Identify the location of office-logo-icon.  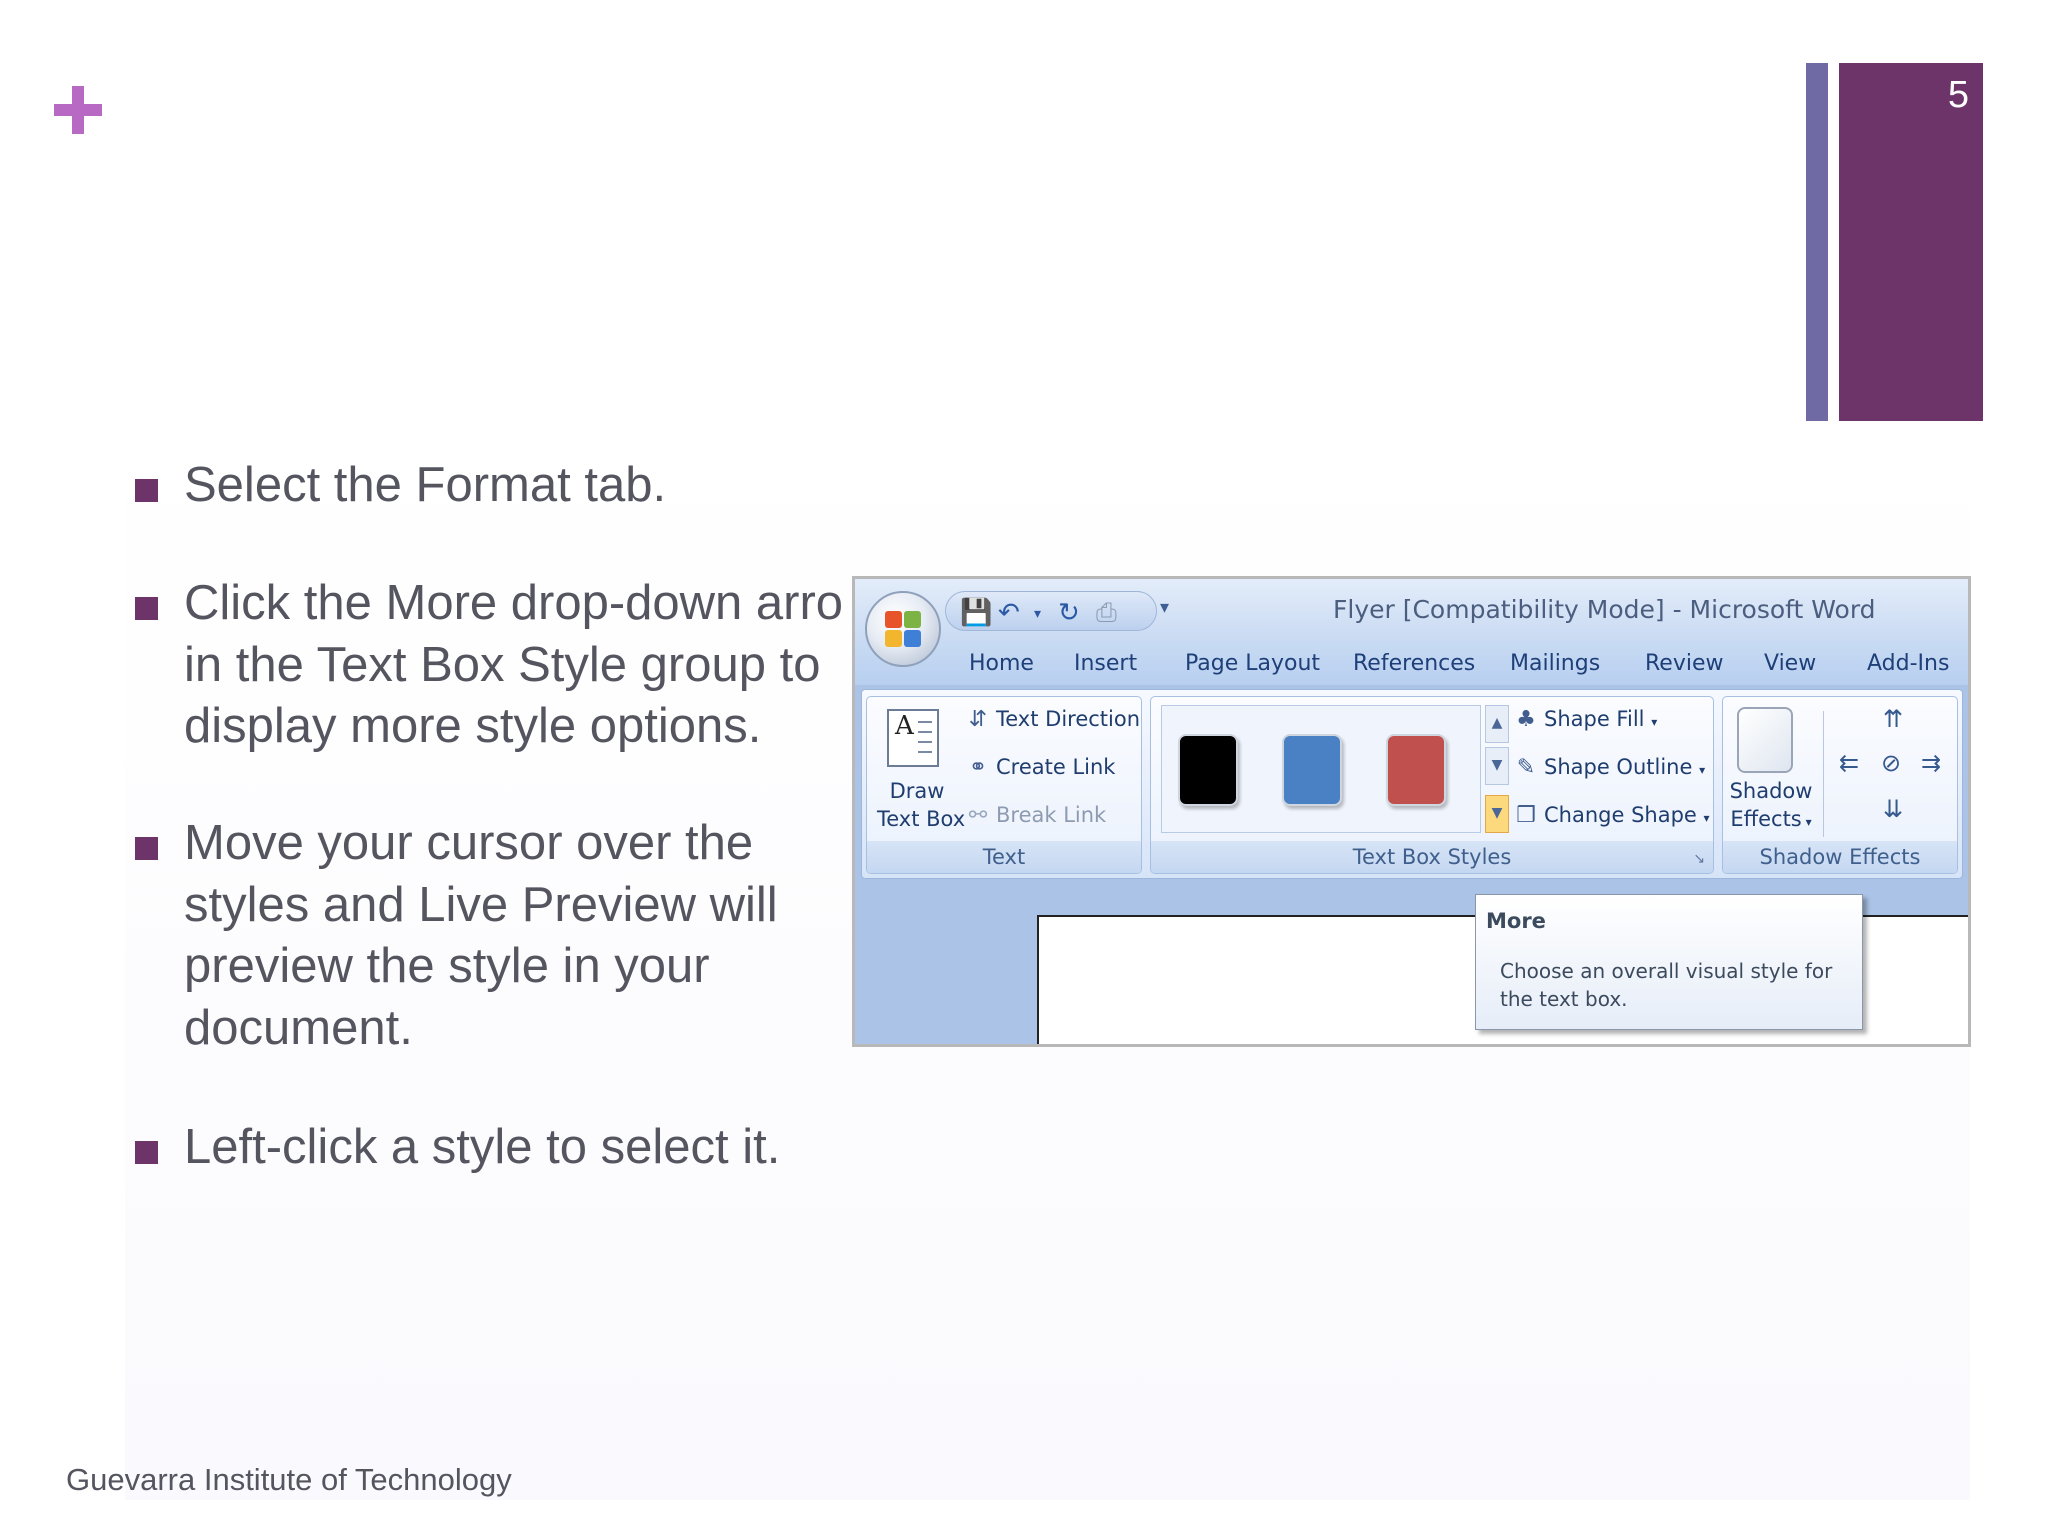
(904, 630).